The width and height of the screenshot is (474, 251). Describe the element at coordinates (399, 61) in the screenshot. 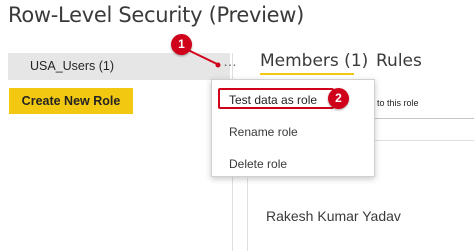

I see `tab-rules: Rules` at that location.